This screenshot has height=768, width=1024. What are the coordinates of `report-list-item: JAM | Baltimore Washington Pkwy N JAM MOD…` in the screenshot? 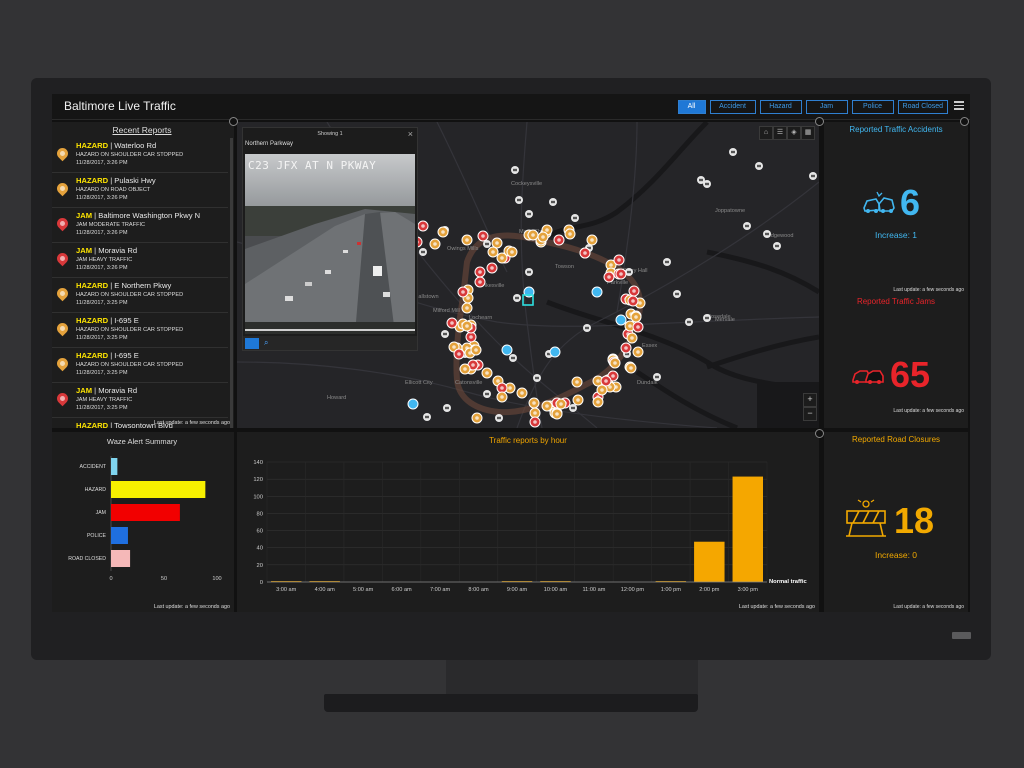 It's located at (140, 225).